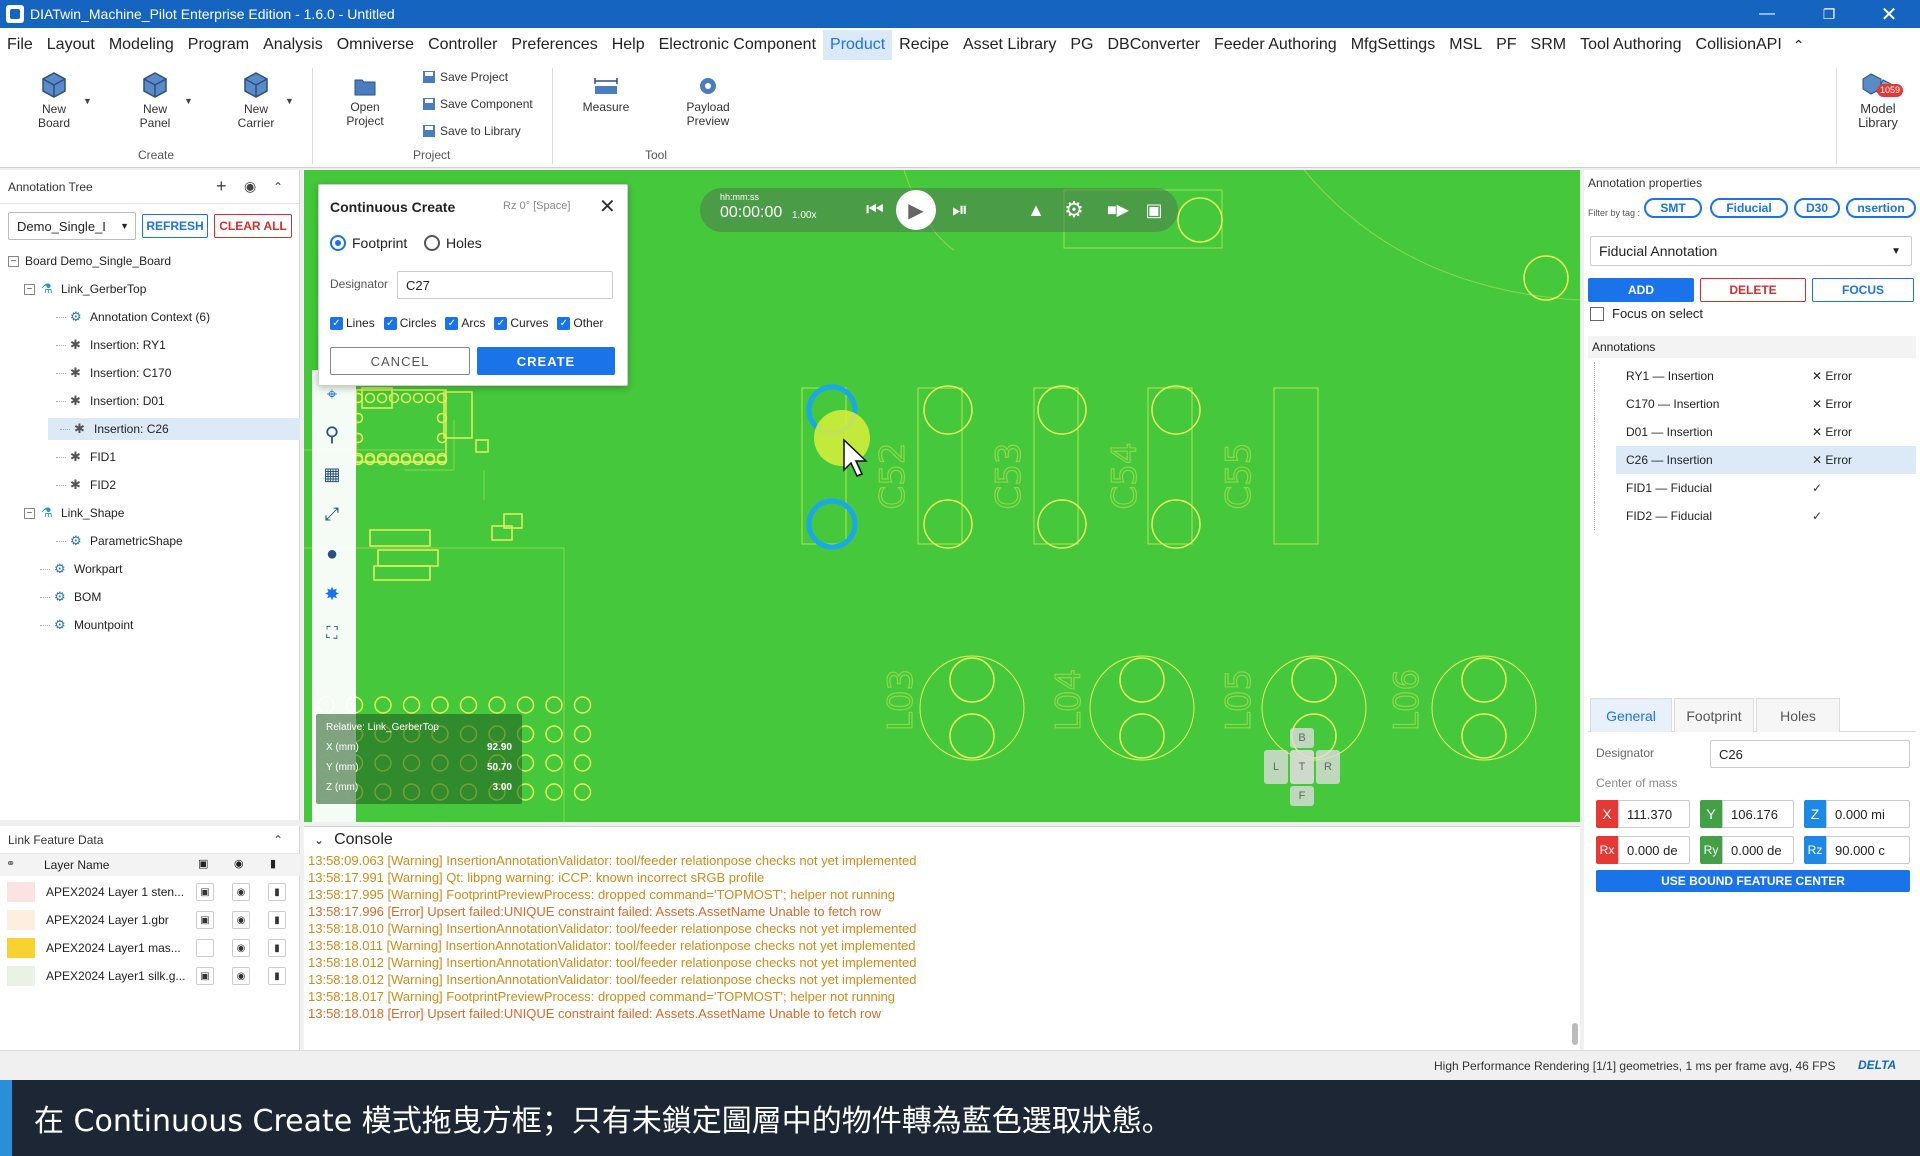  I want to click on new-carrier-button: New Carrier, so click(256, 100).